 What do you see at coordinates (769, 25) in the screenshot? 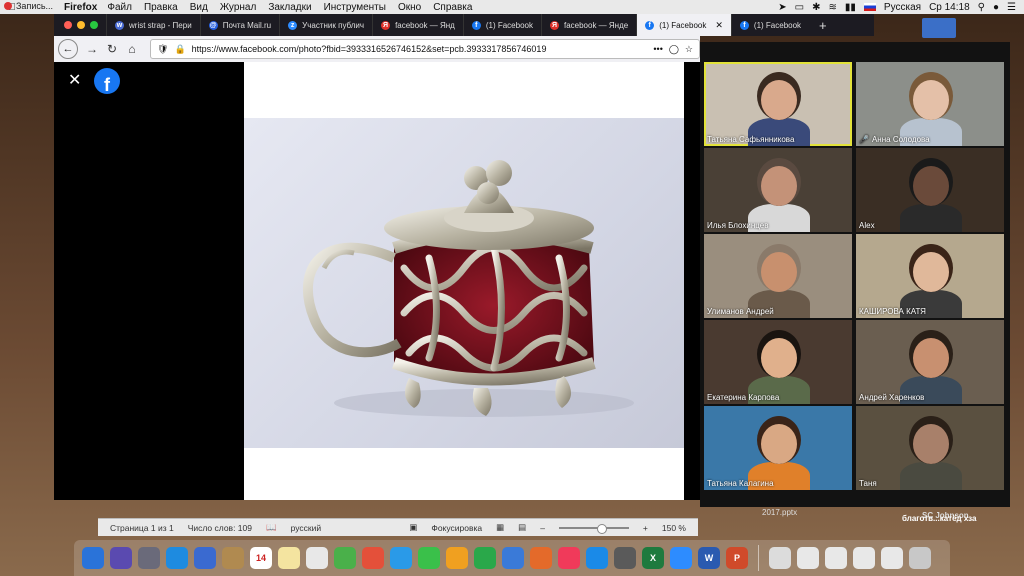
I see `tab-7: f (1) Facebook` at bounding box center [769, 25].